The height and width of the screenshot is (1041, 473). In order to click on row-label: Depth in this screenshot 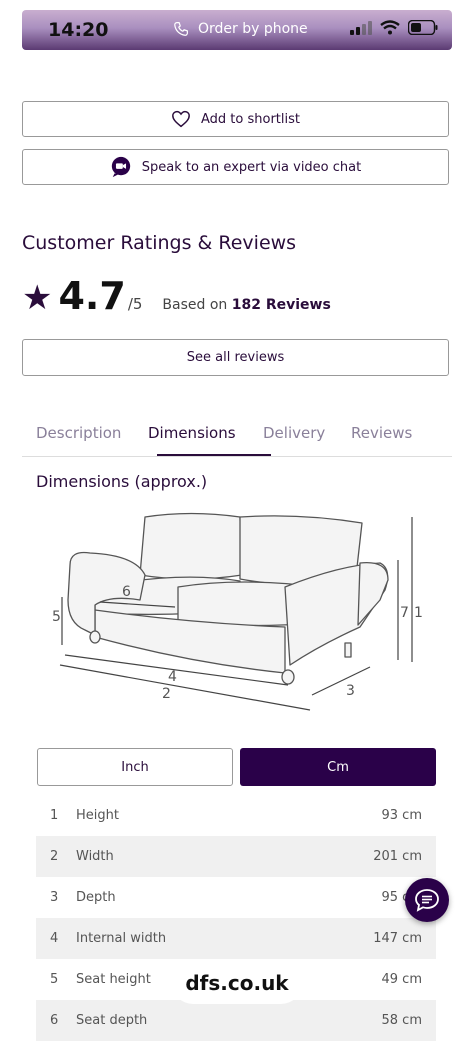, I will do `click(96, 897)`.